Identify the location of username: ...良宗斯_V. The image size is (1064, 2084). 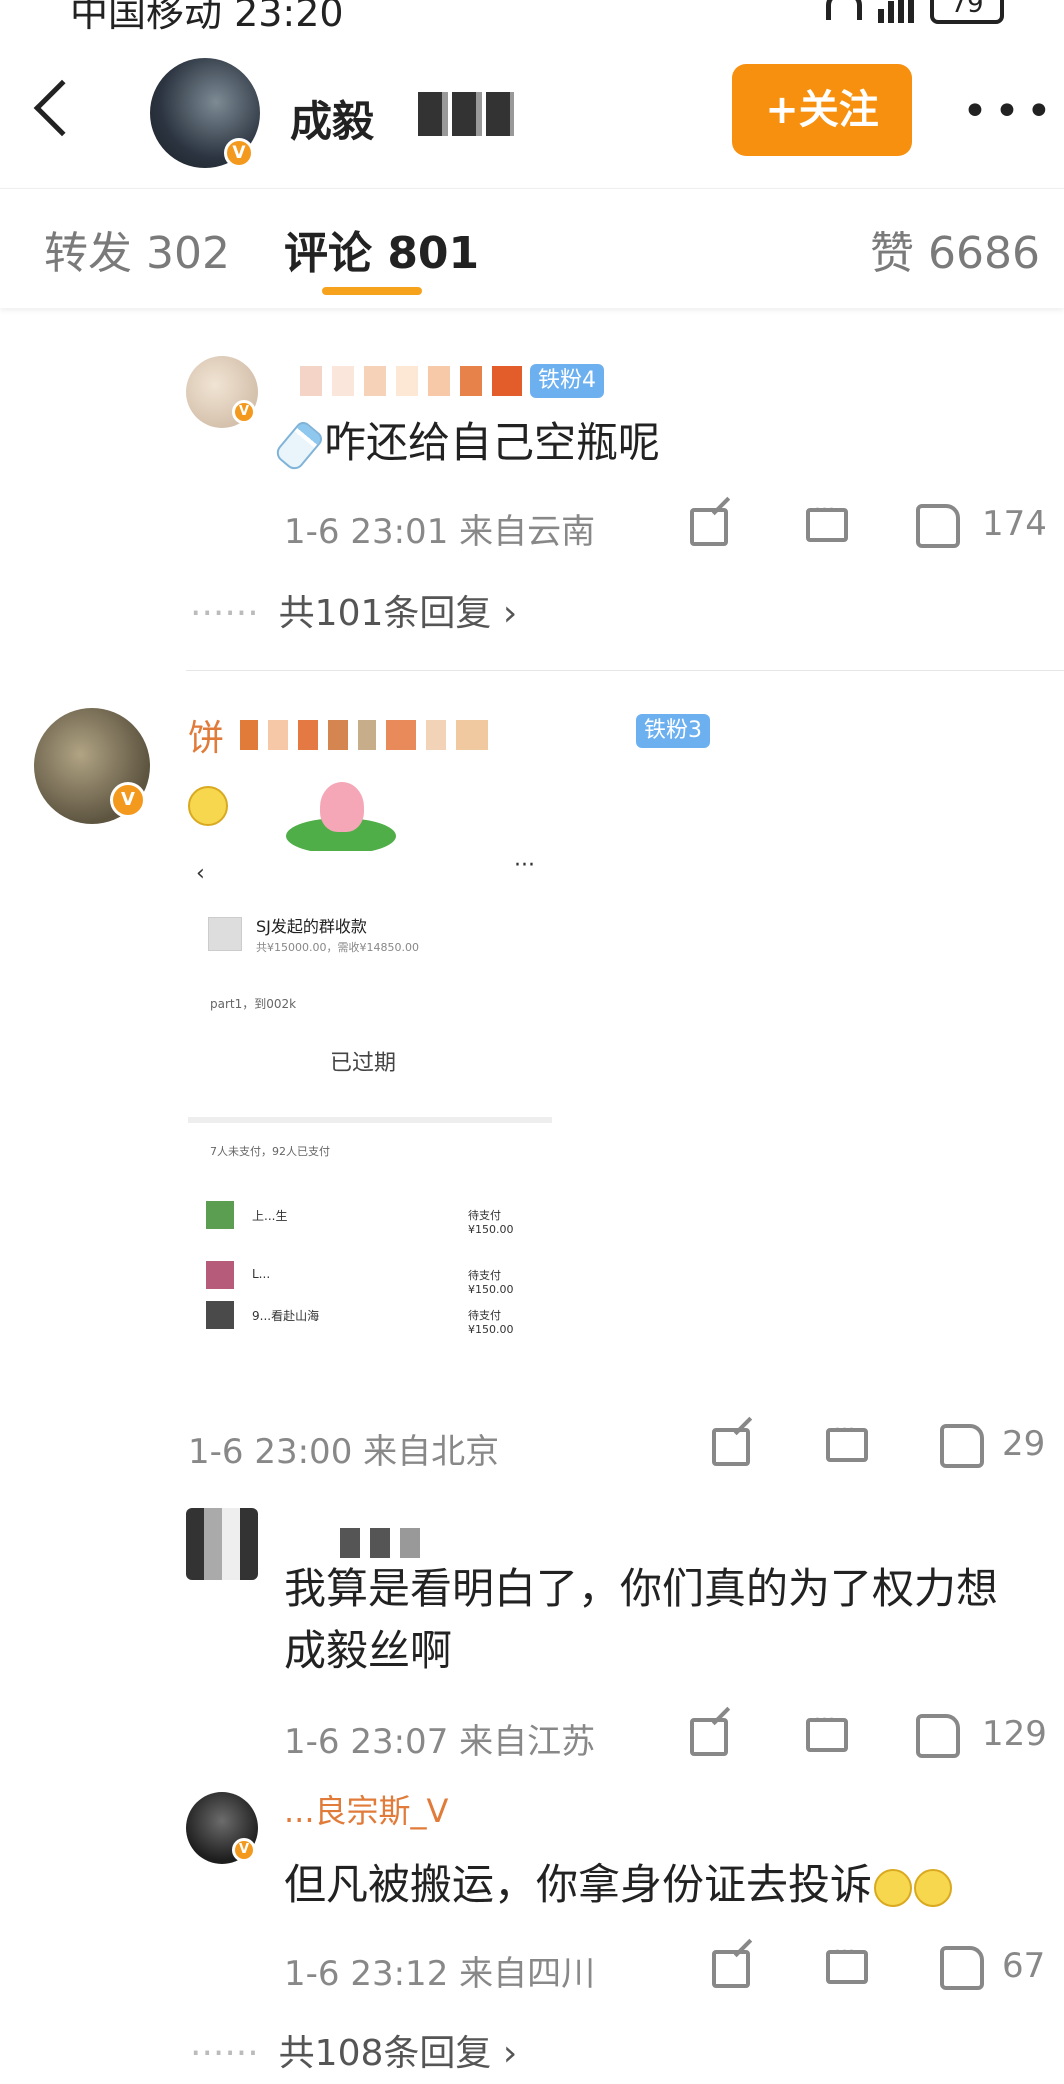
(366, 1811).